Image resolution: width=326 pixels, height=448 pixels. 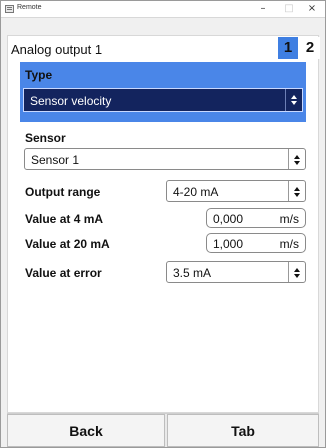 What do you see at coordinates (228, 244) in the screenshot?
I see `value-at-20ma-value: 1,000` at bounding box center [228, 244].